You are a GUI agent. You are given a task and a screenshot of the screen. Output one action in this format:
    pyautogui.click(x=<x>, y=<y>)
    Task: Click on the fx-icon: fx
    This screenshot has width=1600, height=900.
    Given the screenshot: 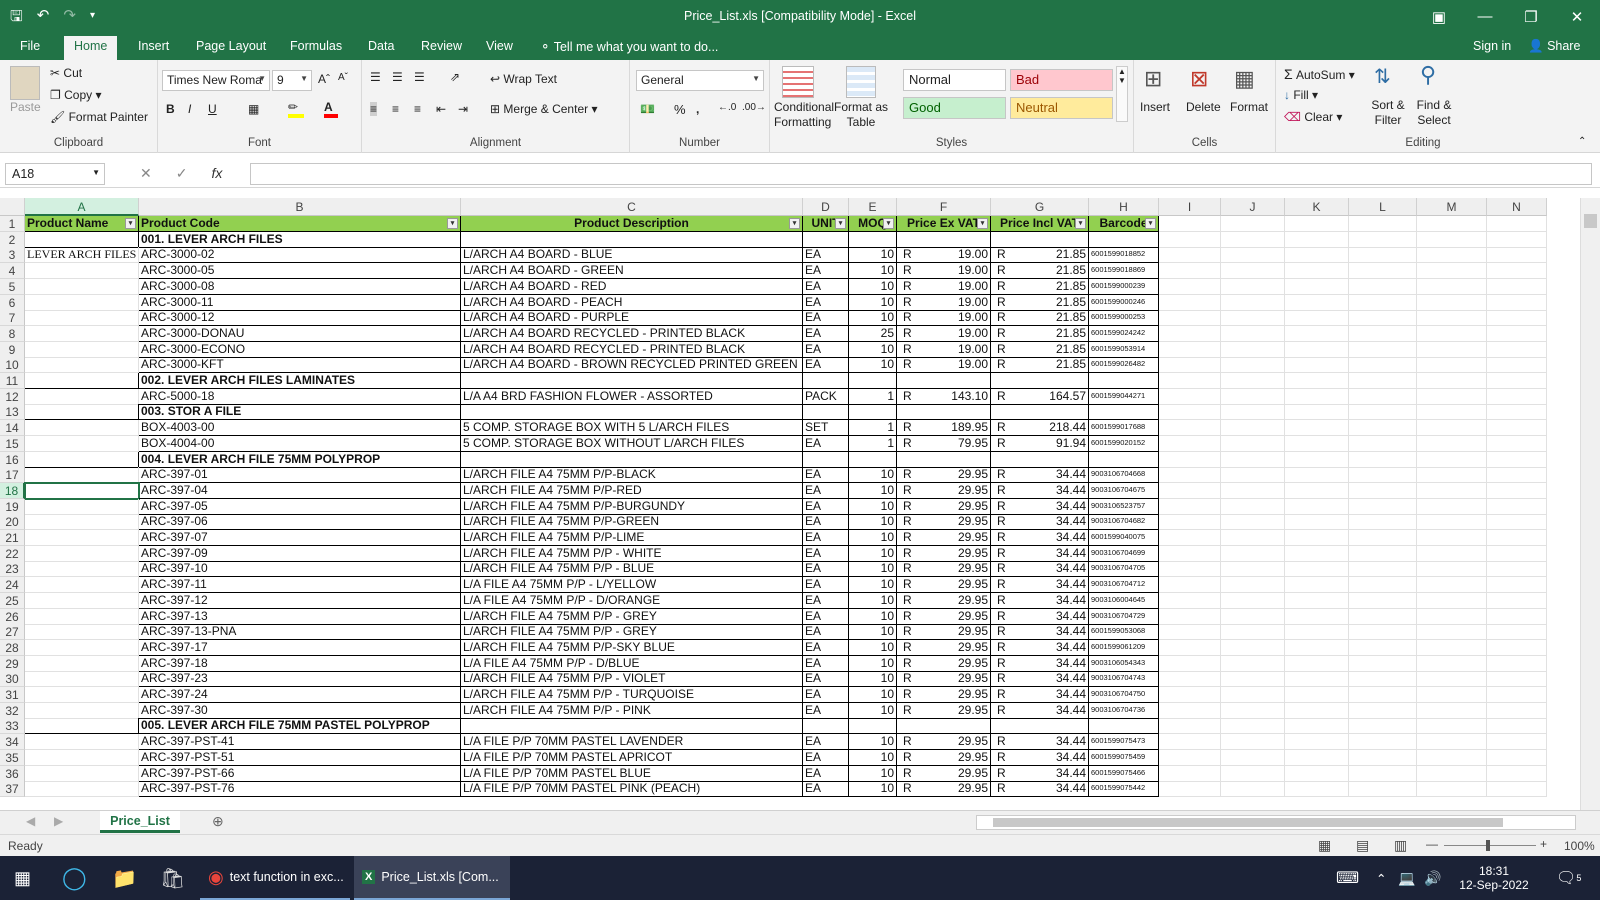 What is the action you would take?
    pyautogui.click(x=216, y=173)
    